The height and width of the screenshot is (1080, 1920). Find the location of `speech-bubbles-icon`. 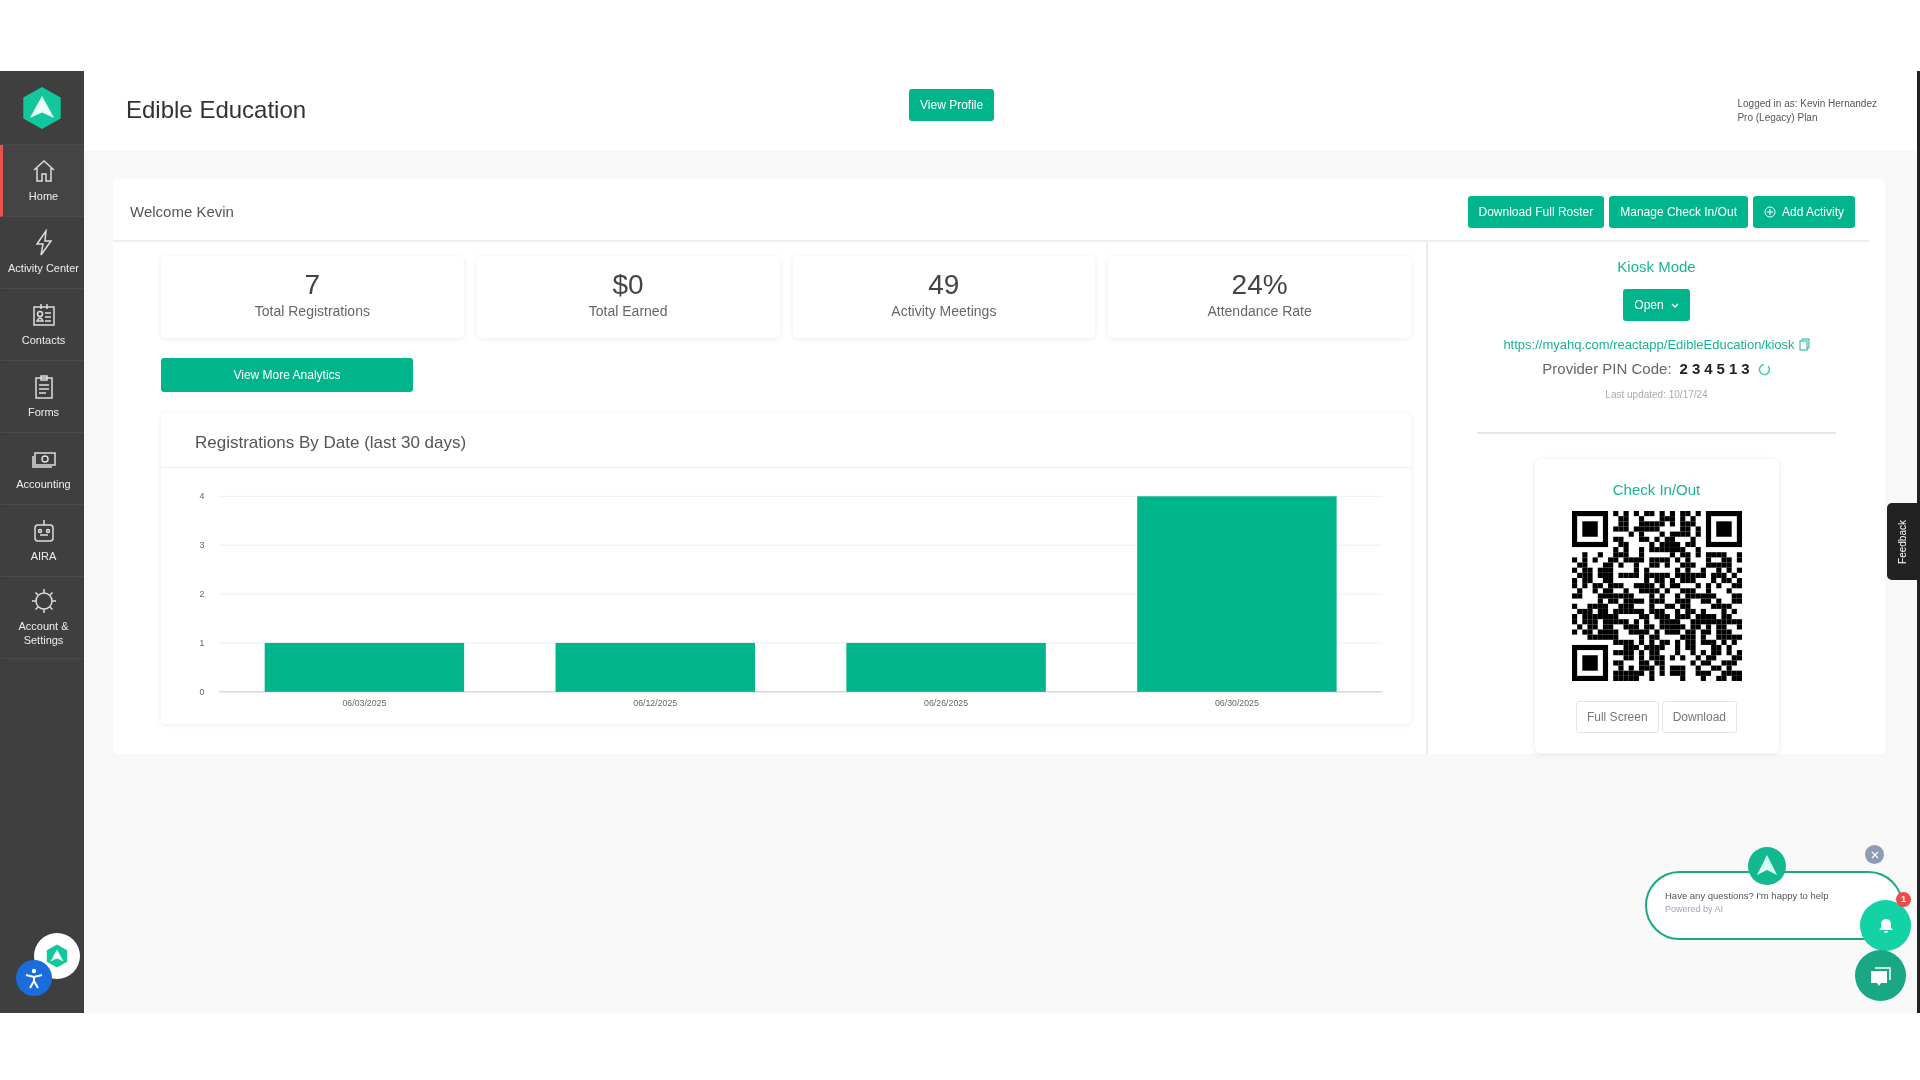

speech-bubbles-icon is located at coordinates (1880, 975).